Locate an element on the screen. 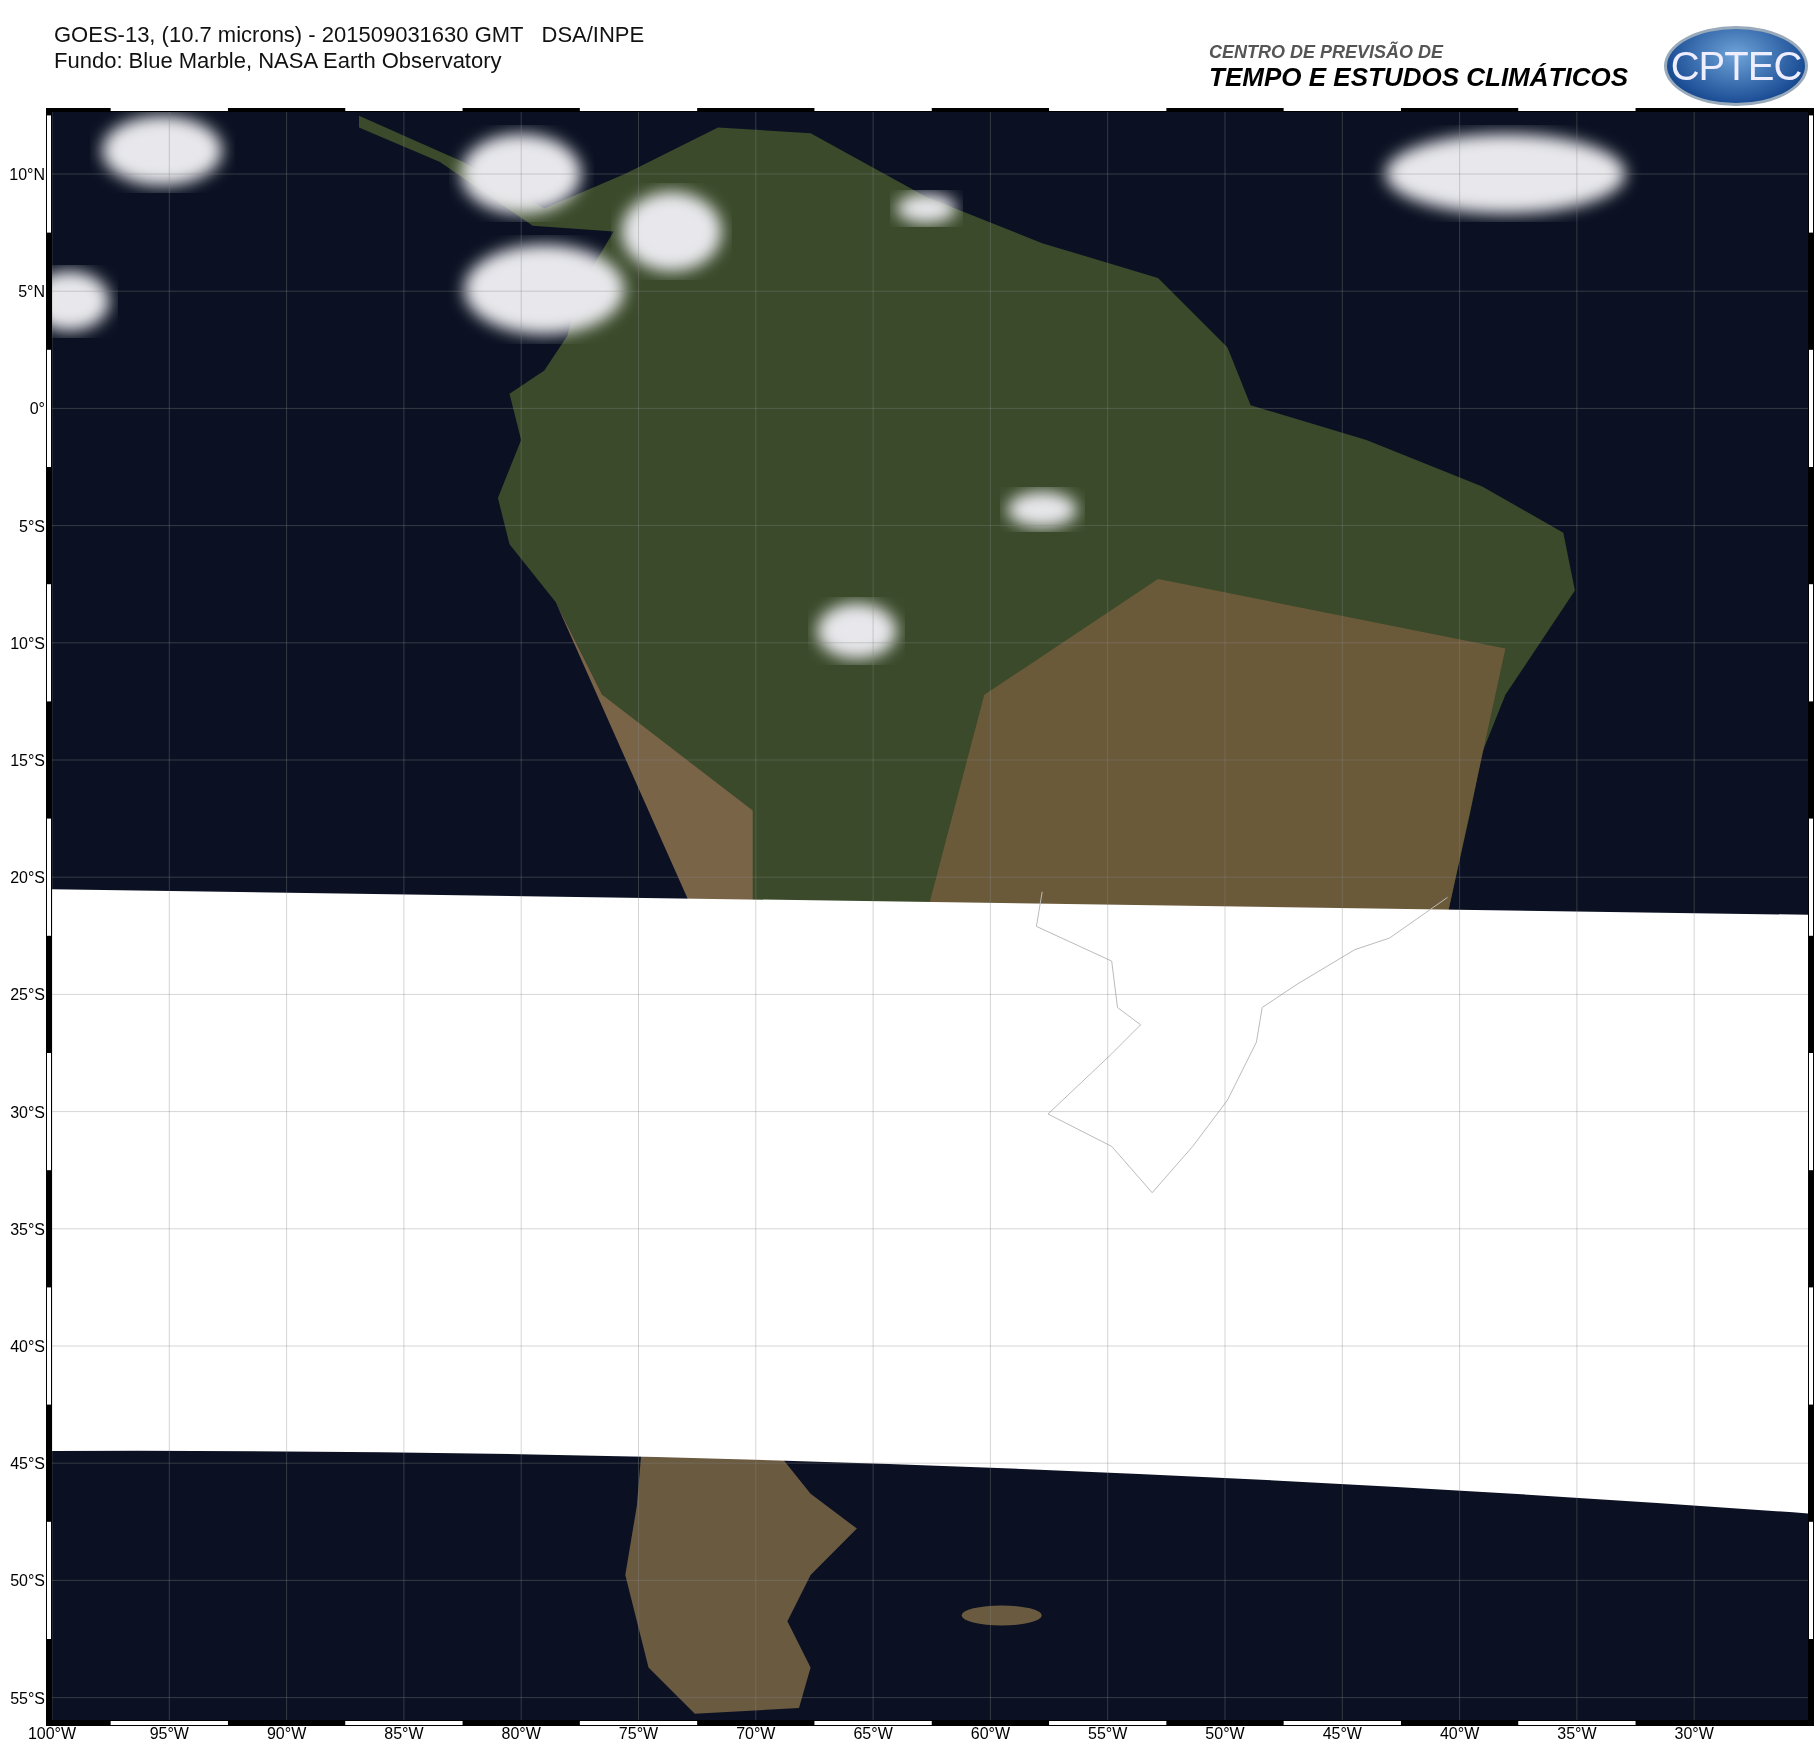  latitude-label: 25°S is located at coordinates (27, 995).